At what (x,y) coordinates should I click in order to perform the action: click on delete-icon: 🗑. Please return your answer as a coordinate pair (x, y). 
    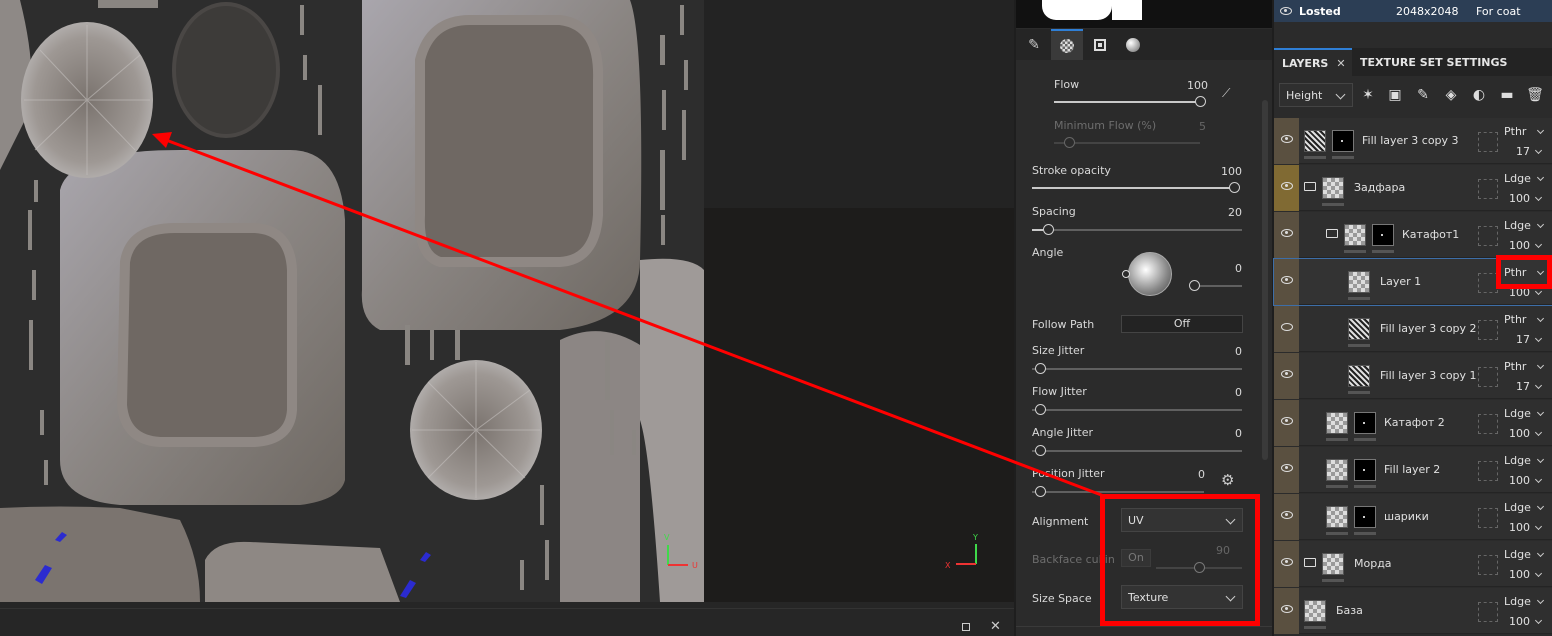
    Looking at the image, I should click on (1535, 95).